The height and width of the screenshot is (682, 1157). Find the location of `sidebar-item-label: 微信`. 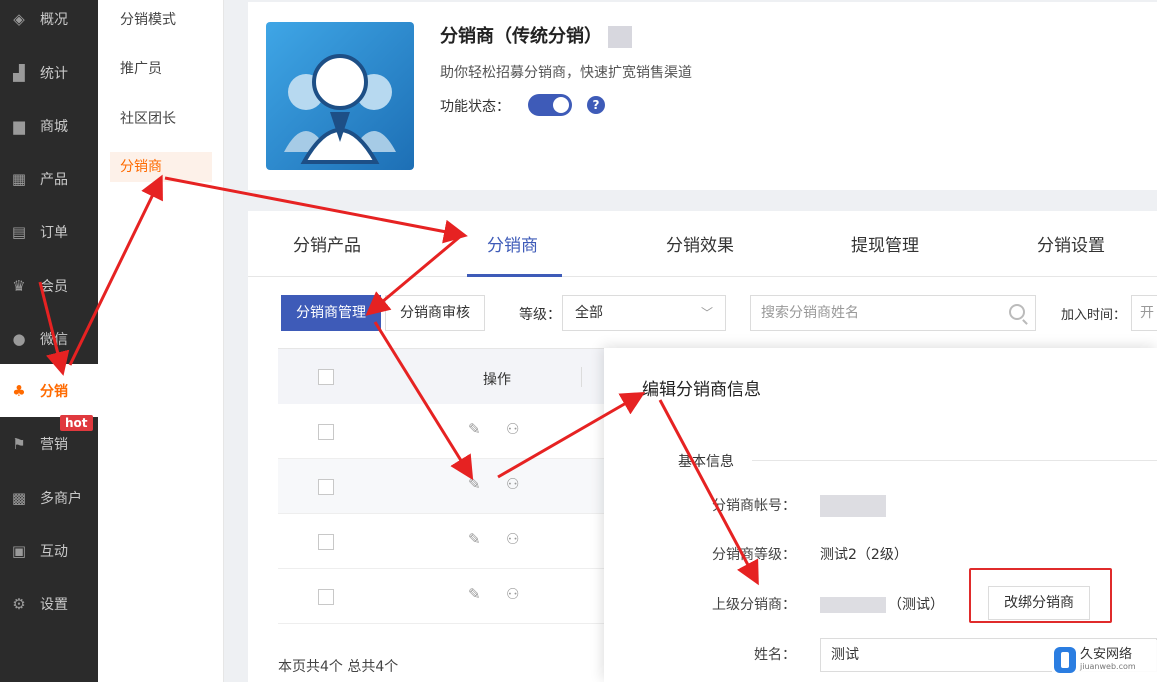

sidebar-item-label: 微信 is located at coordinates (54, 339).